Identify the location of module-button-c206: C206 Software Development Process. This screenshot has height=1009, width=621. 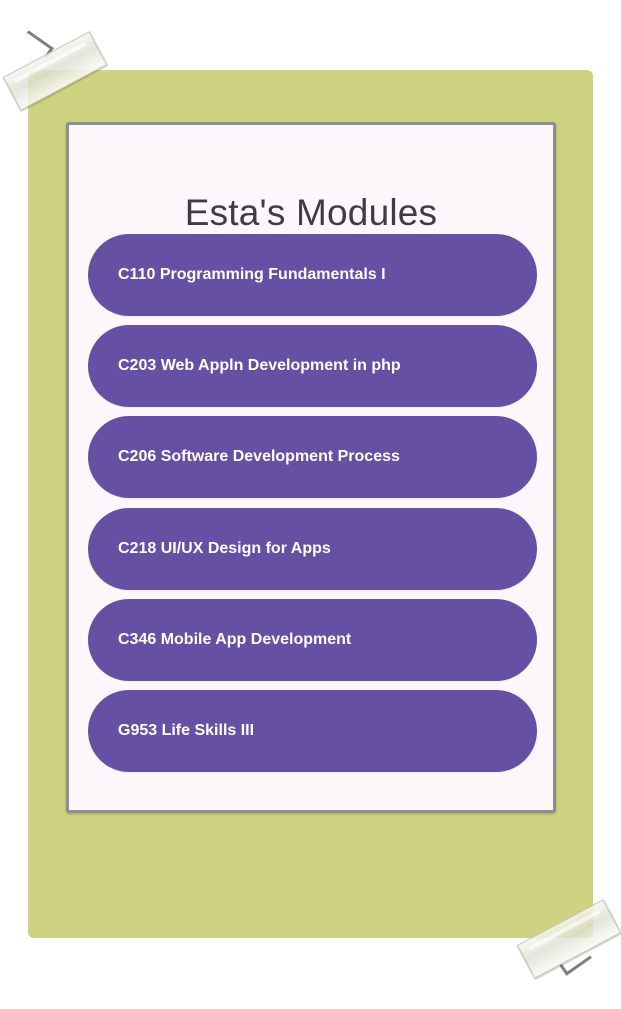
(312, 457).